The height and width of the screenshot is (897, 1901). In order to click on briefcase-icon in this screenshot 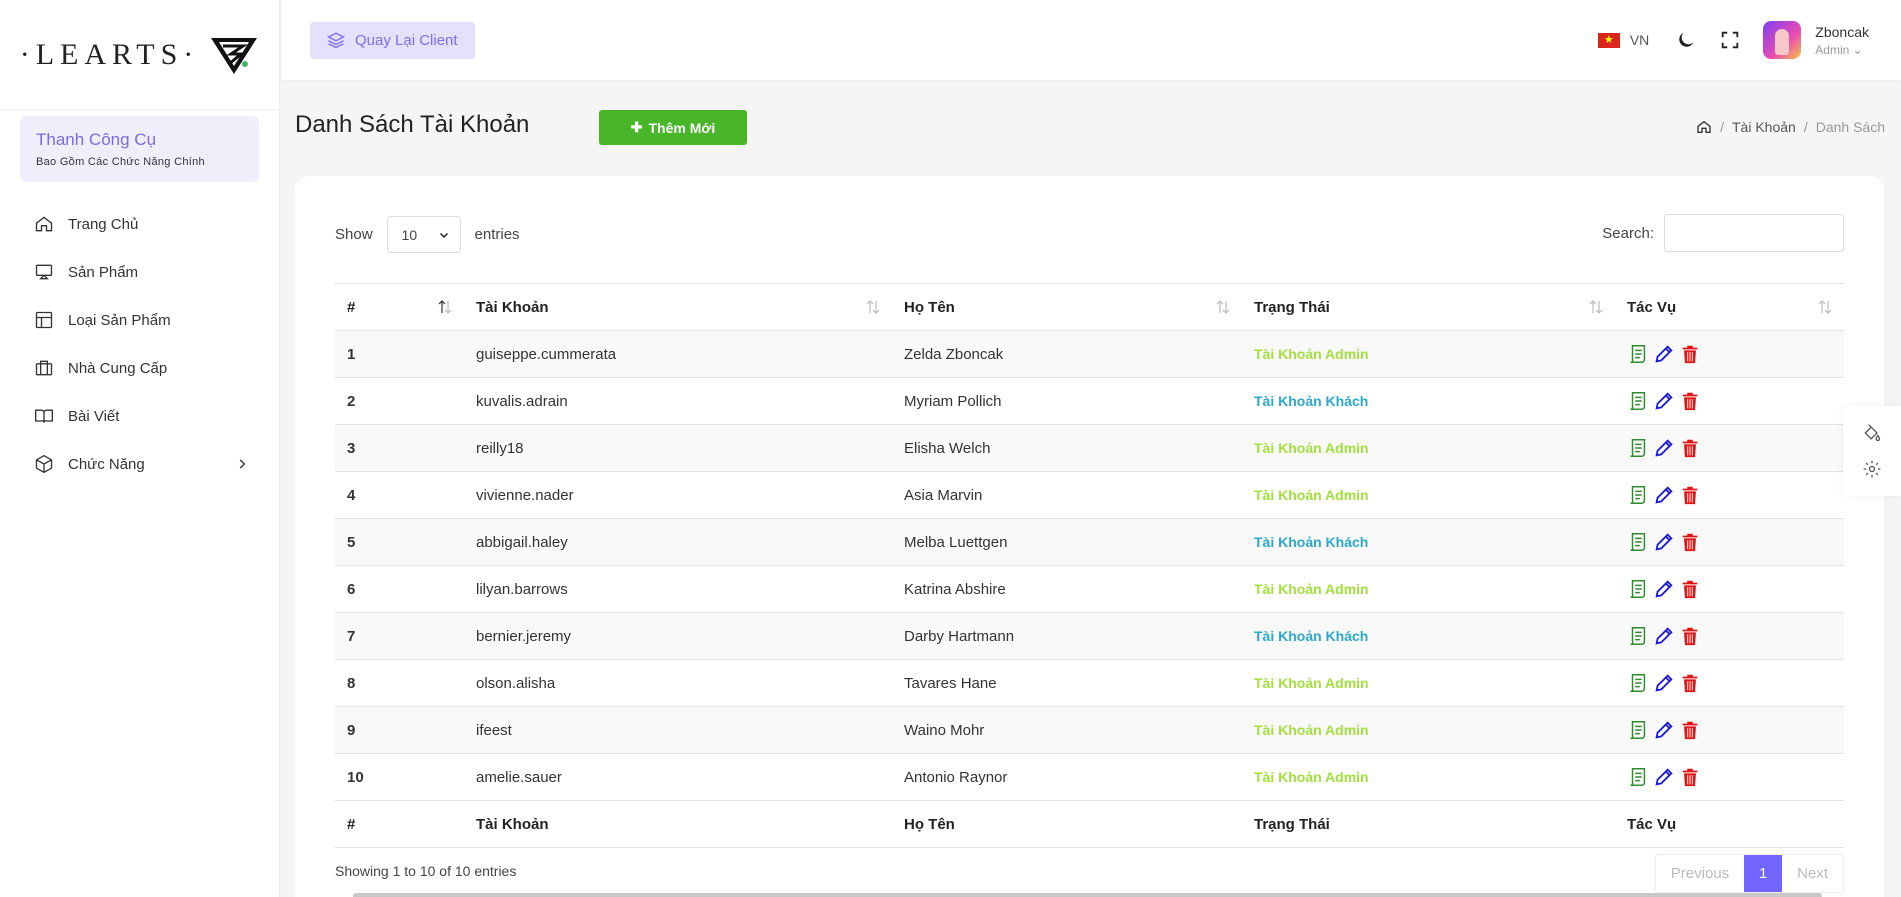, I will do `click(44, 368)`.